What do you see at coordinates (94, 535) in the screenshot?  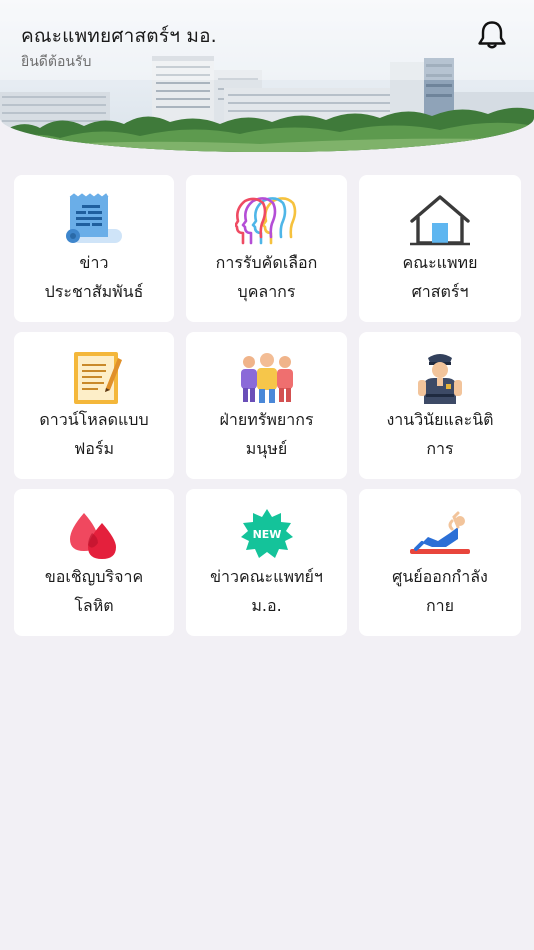 I see `blood-drop-icon` at bounding box center [94, 535].